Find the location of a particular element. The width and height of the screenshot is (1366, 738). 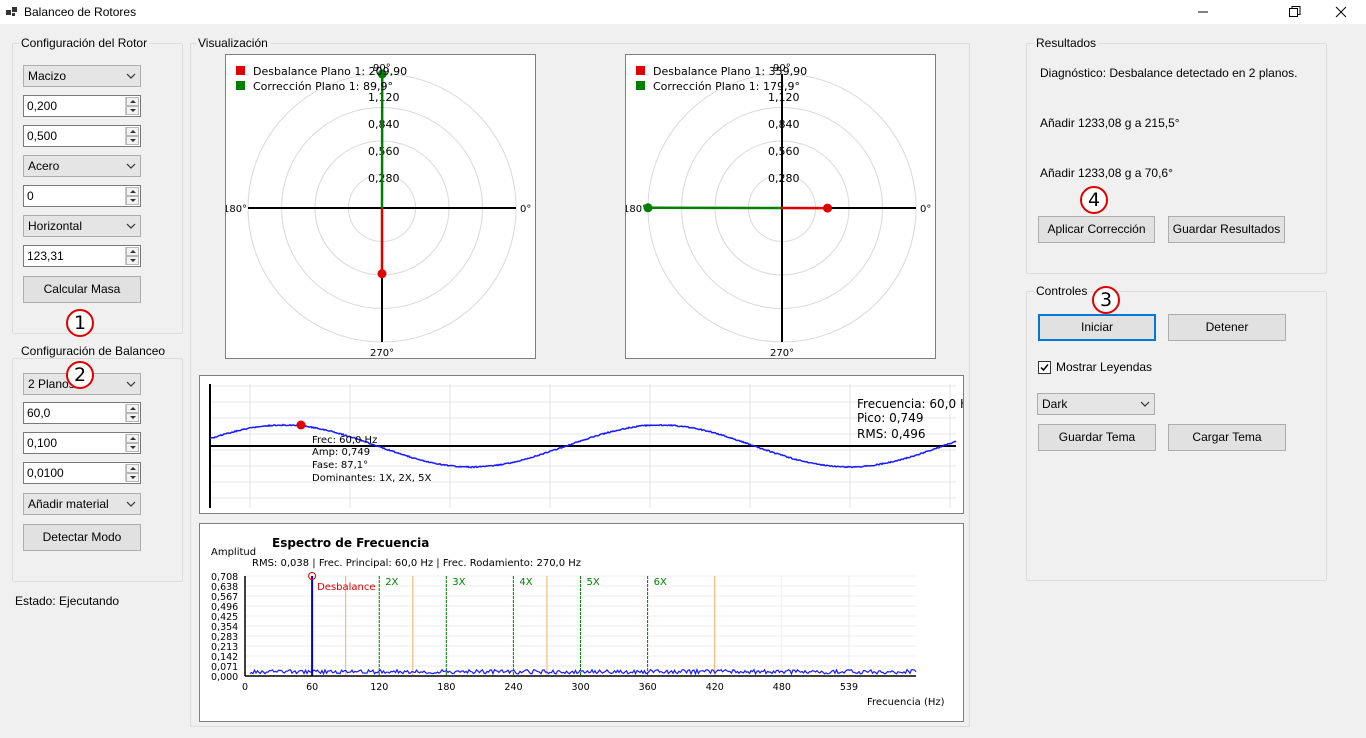

spectrum-x-tick: 0 is located at coordinates (245, 687).